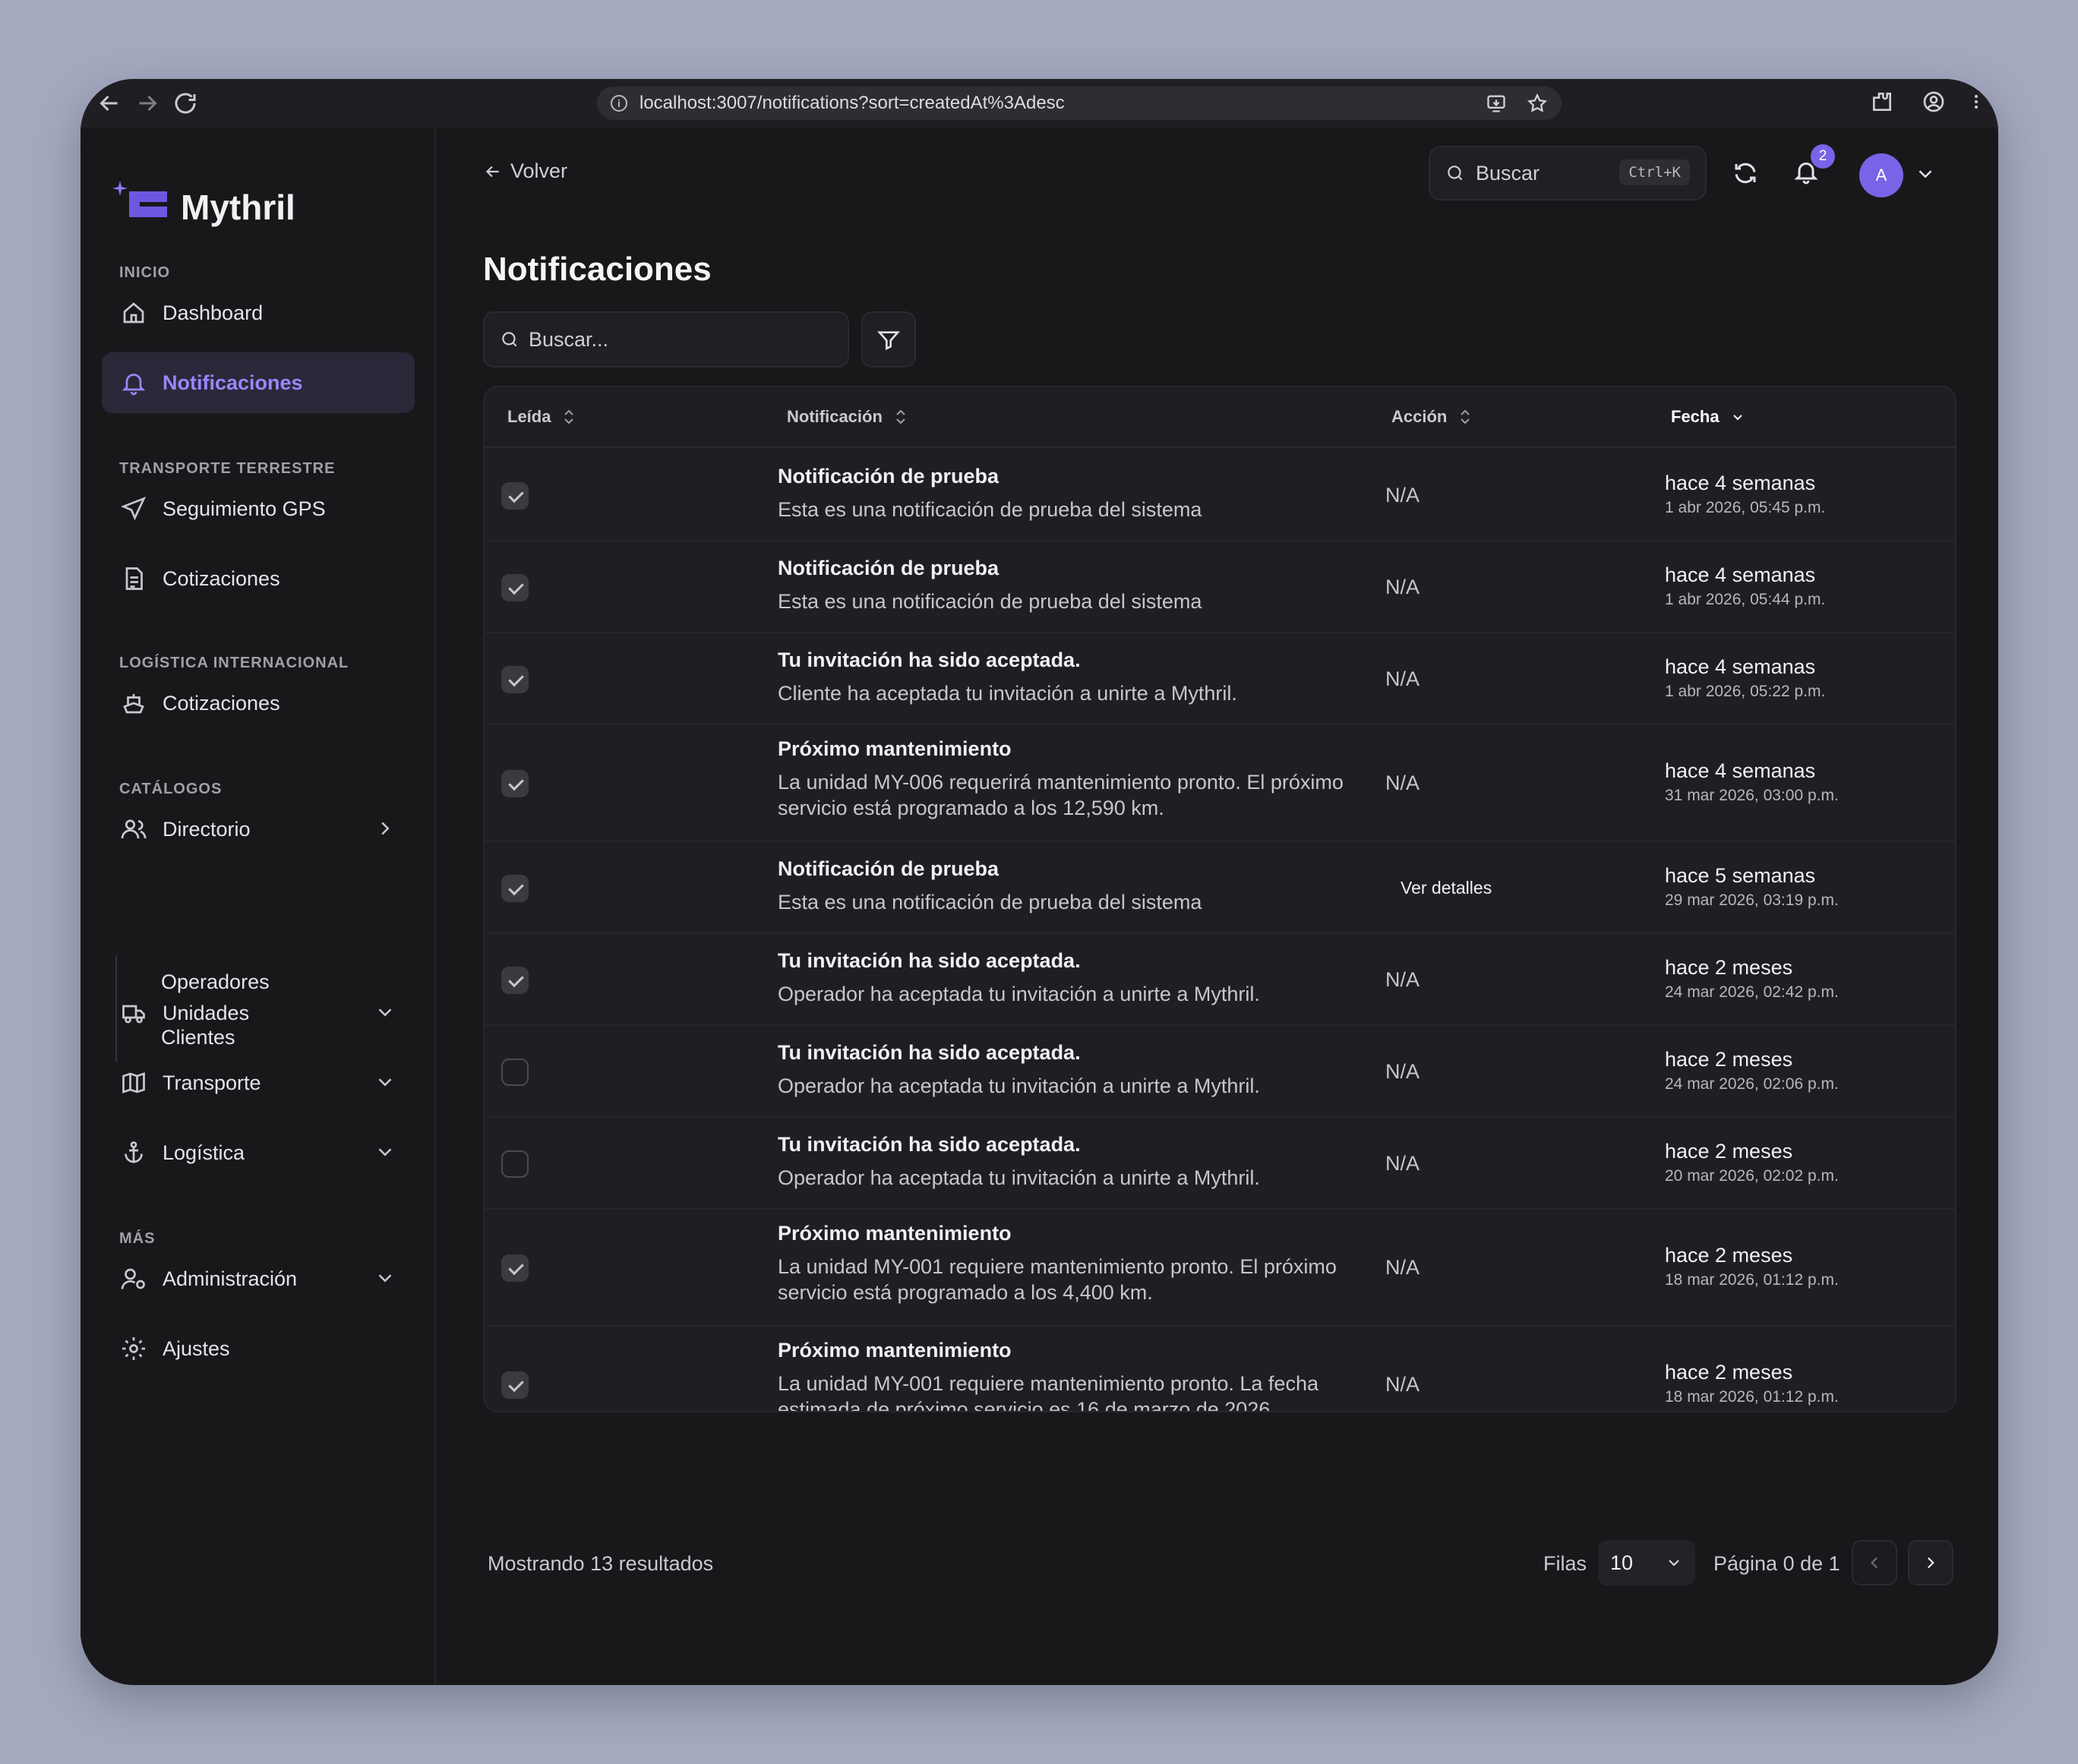 Image resolution: width=2078 pixels, height=1764 pixels. What do you see at coordinates (1432, 417) in the screenshot?
I see `column-header-accion: Acción` at bounding box center [1432, 417].